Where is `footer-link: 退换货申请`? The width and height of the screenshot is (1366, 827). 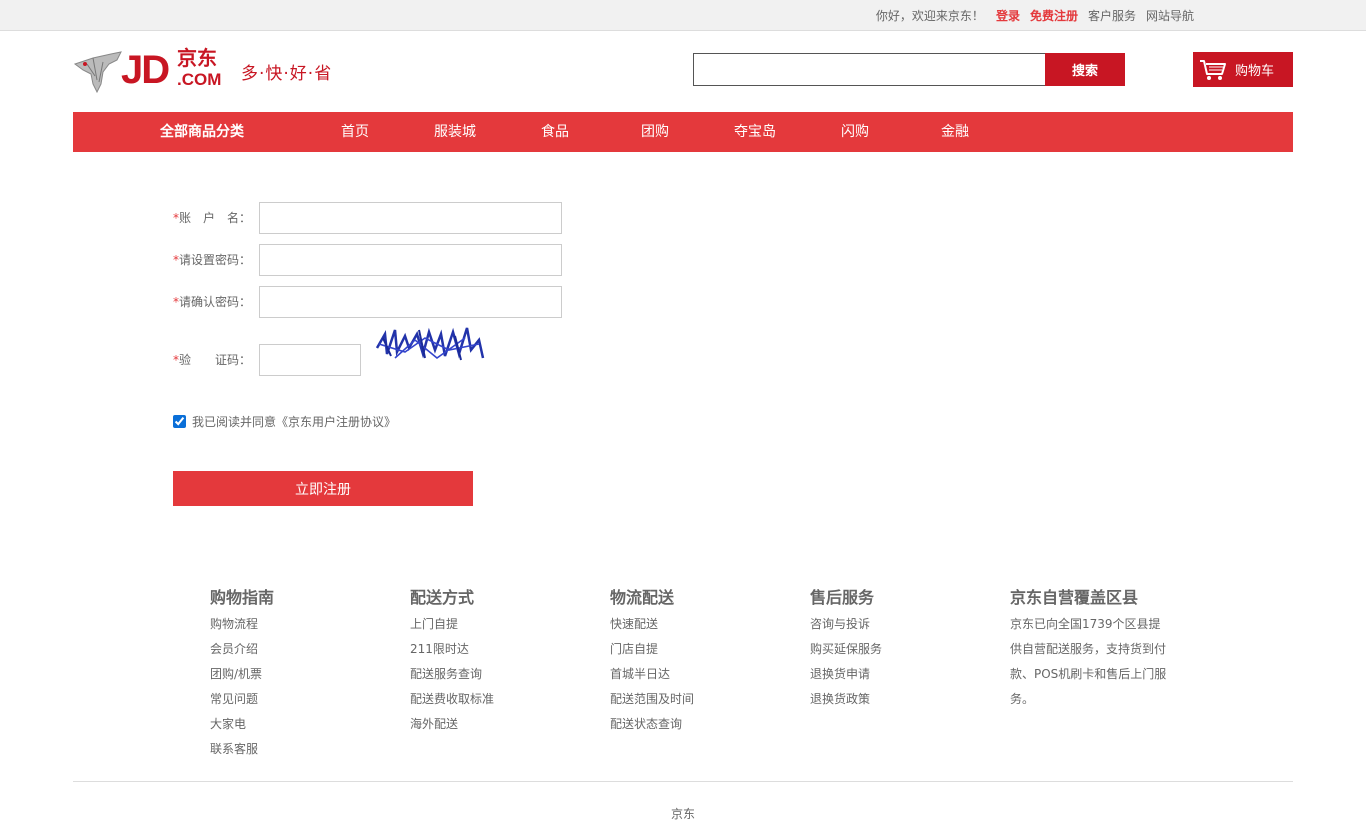
footer-link: 退换货申请 is located at coordinates (846, 674).